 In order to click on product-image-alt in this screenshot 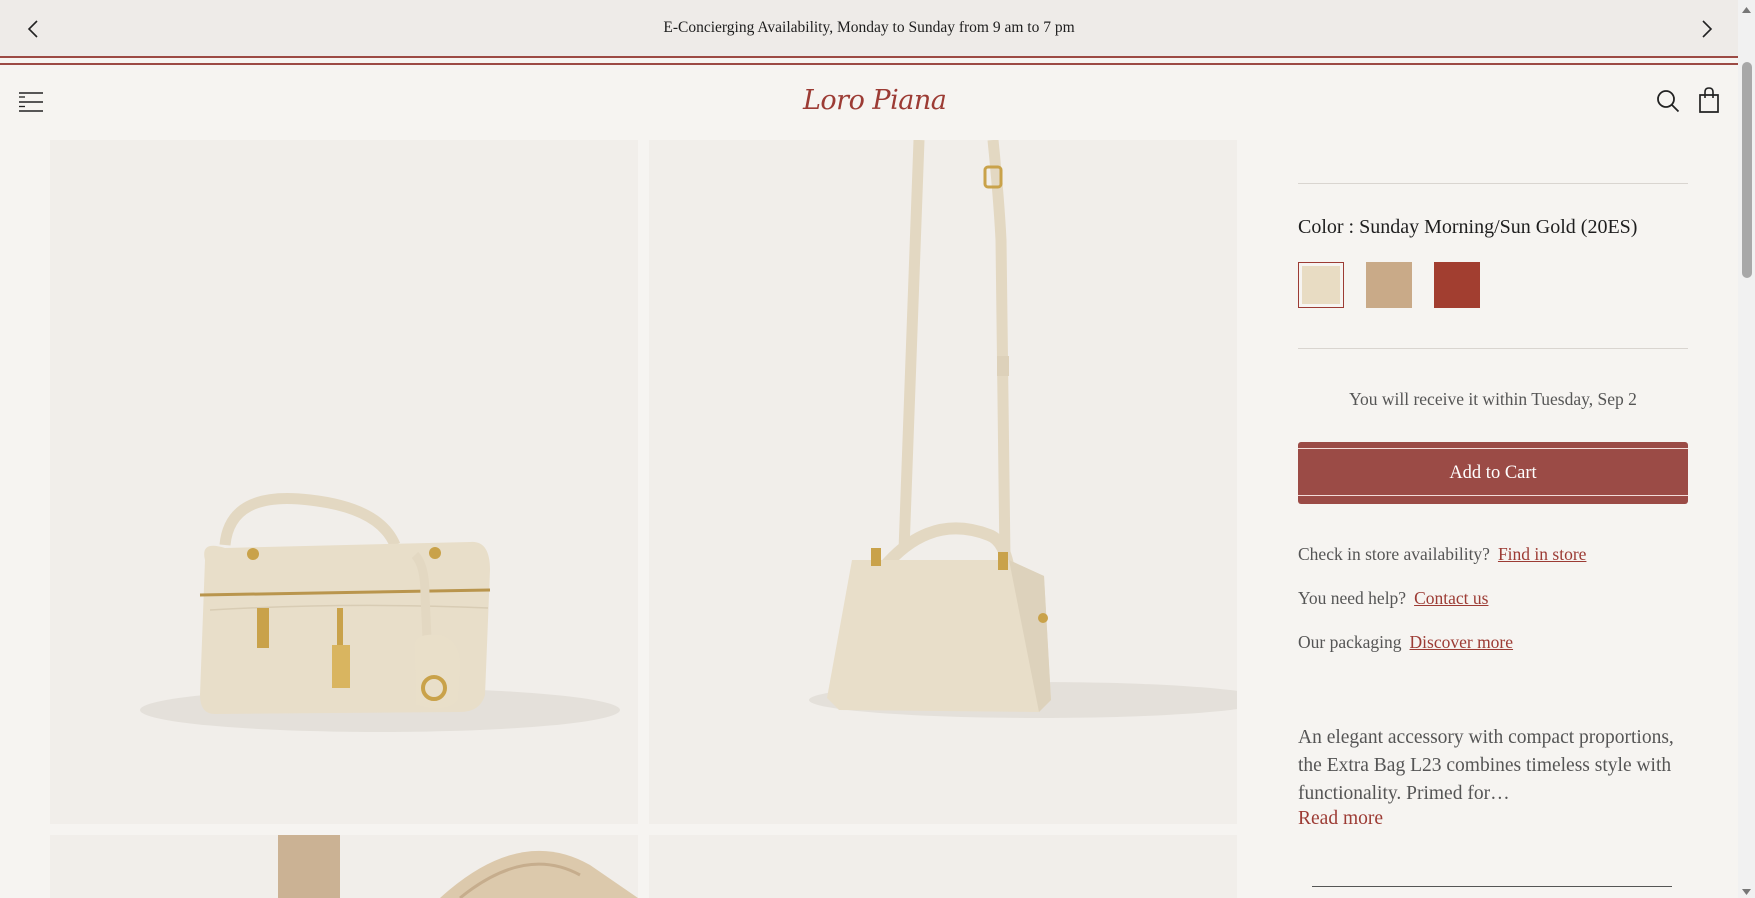, I will do `click(943, 866)`.